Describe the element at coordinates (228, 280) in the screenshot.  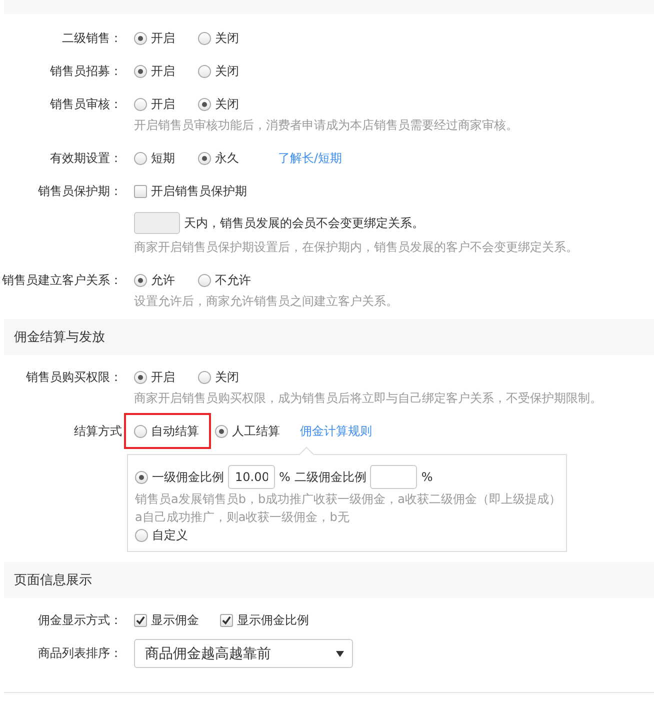
I see `radio-option: 不允许` at that location.